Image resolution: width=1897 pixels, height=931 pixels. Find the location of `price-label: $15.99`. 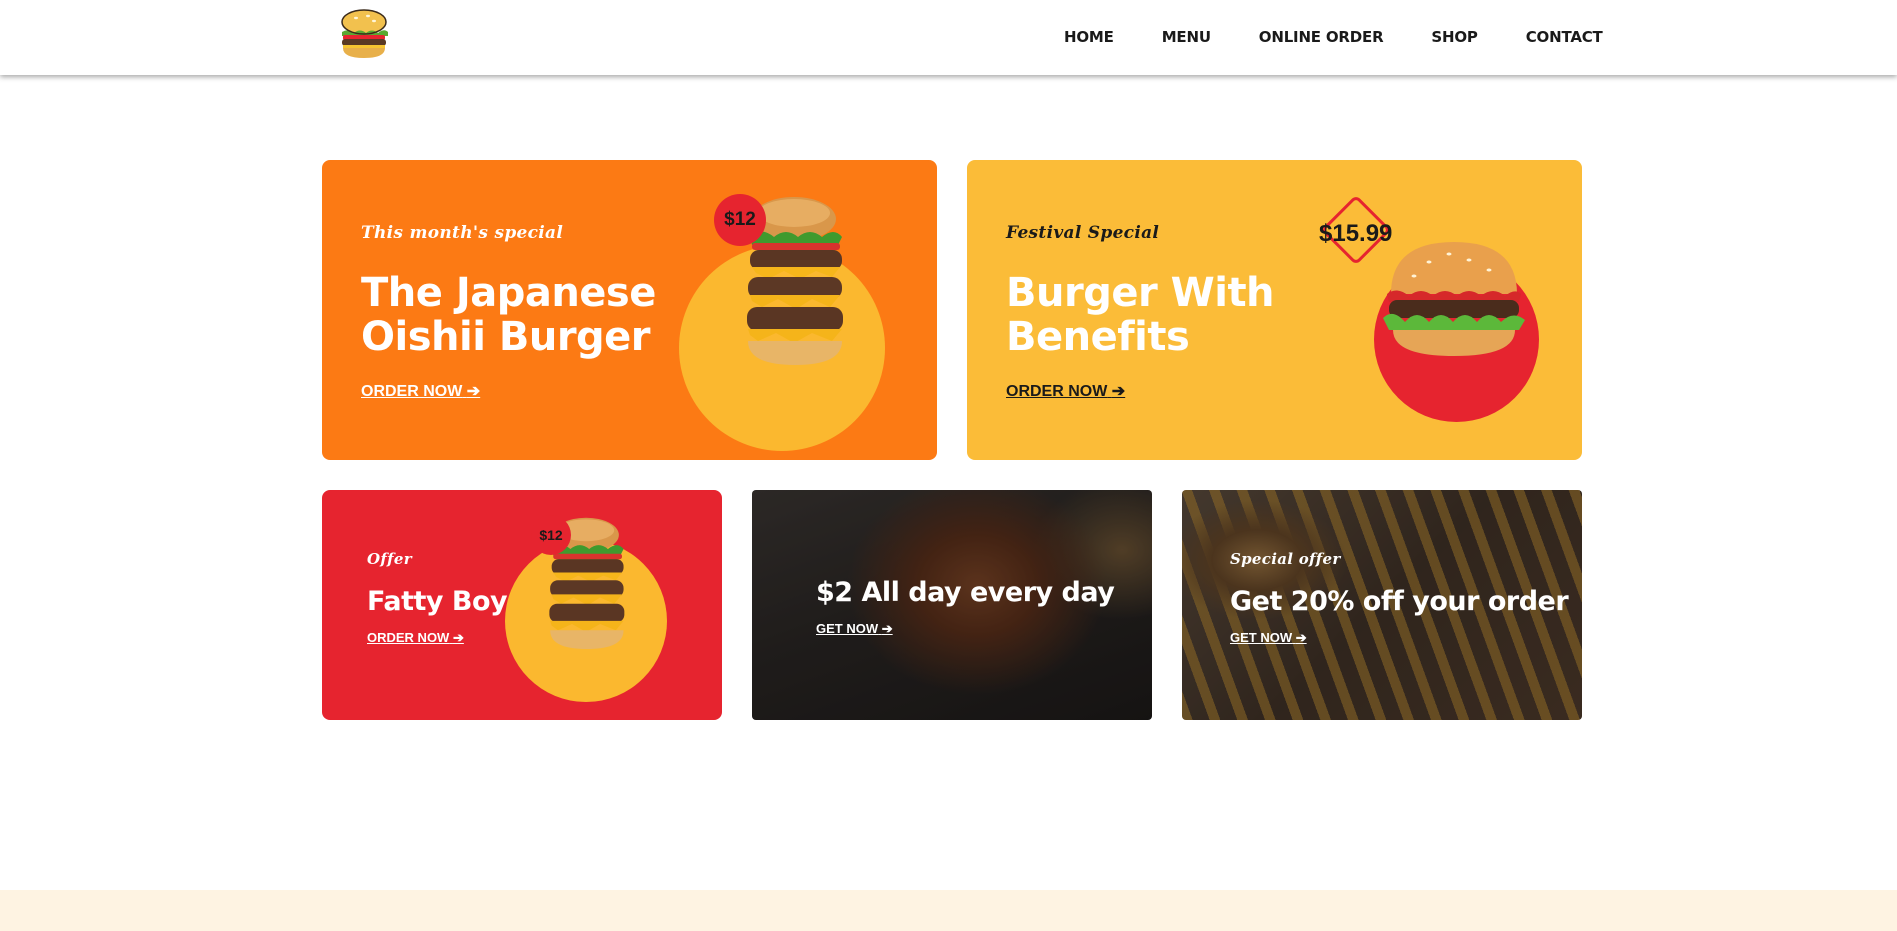

price-label: $15.99 is located at coordinates (1356, 233).